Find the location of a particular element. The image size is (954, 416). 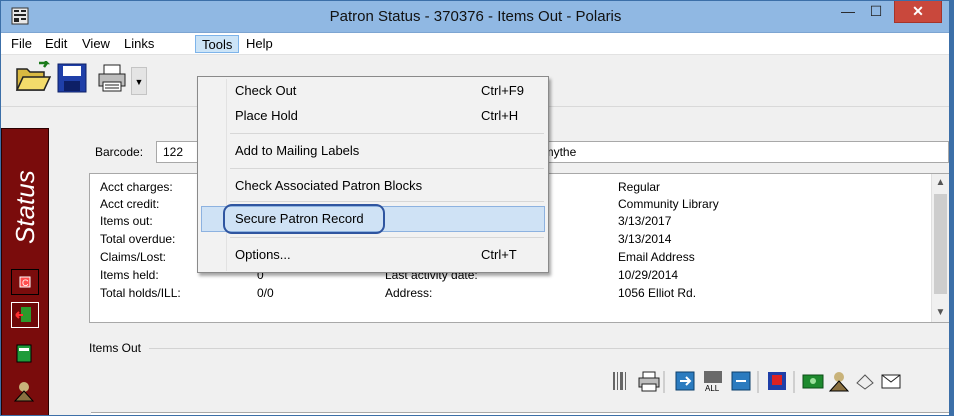

dropdown-arrow-icon: ▼ is located at coordinates (139, 81).